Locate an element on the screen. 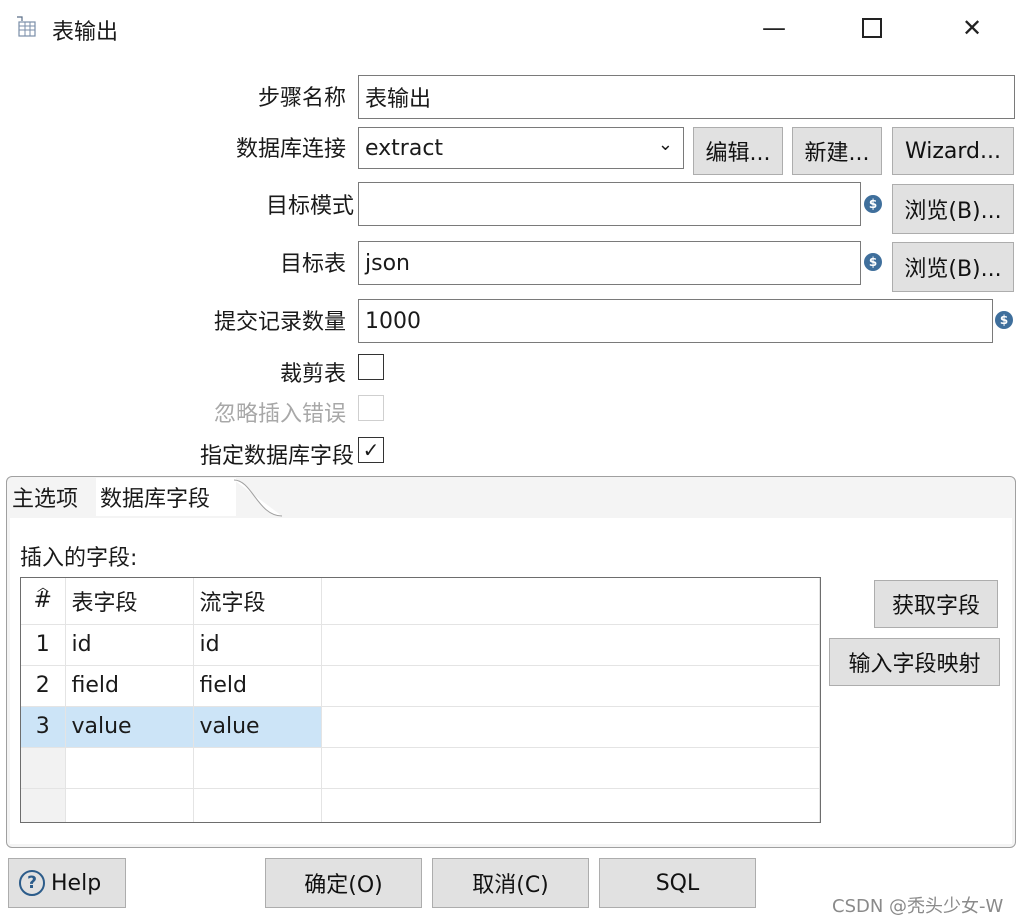  db-connection-select: extract ⌄ is located at coordinates (521, 148).